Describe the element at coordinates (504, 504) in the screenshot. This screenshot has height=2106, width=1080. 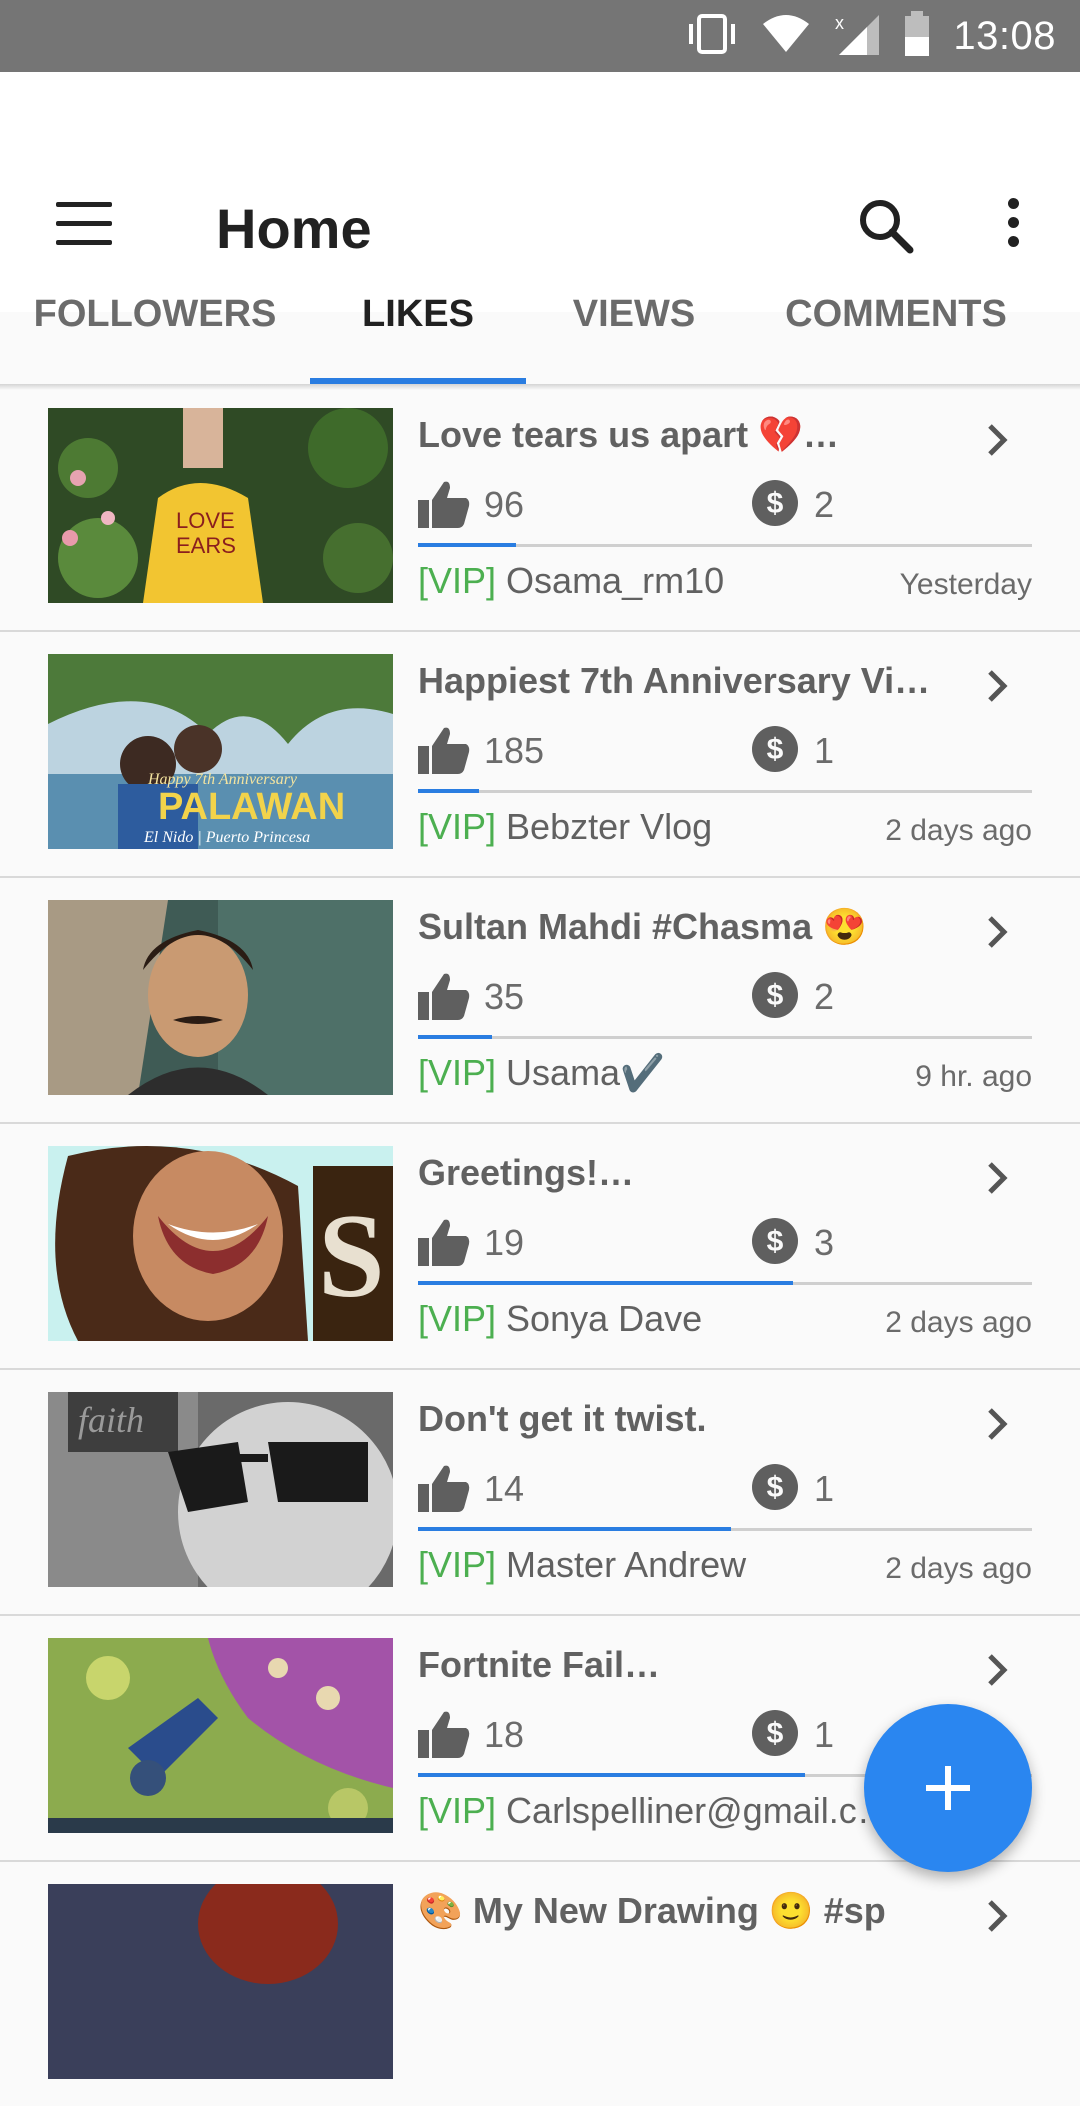
I see `like-count: 96` at that location.